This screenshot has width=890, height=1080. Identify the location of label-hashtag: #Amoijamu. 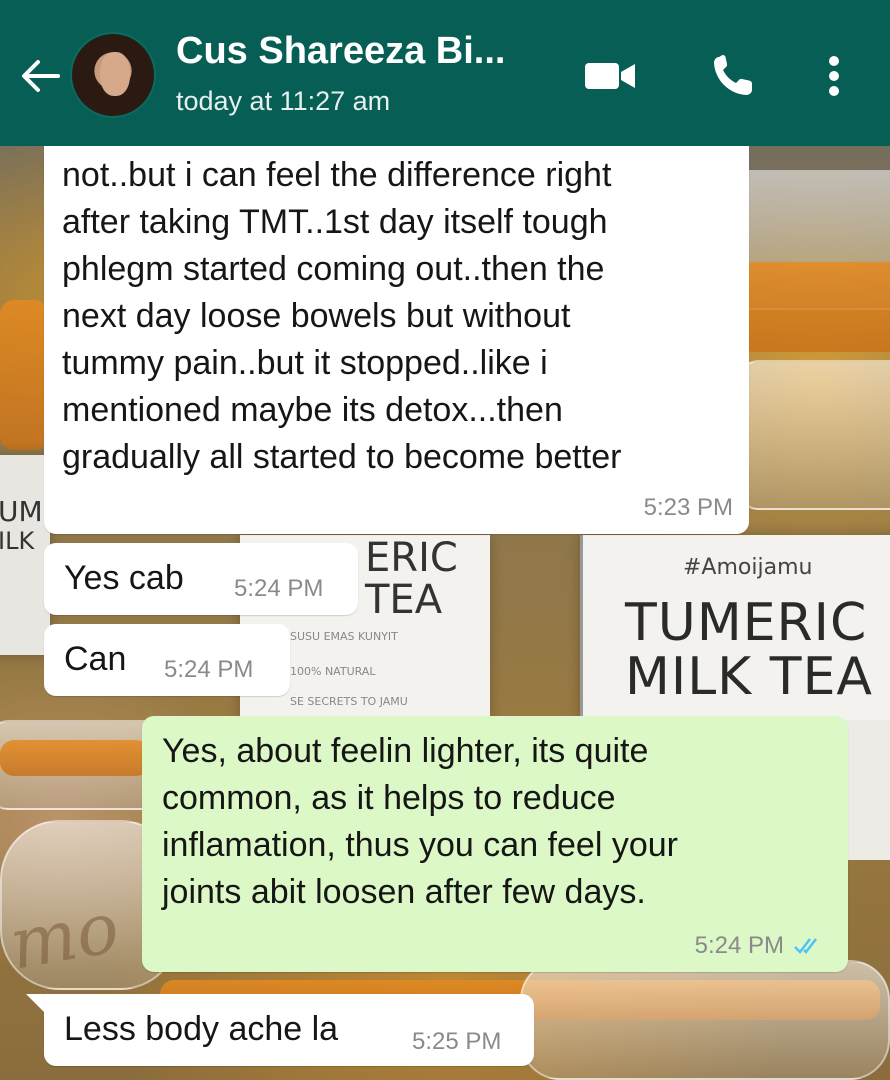
(748, 567).